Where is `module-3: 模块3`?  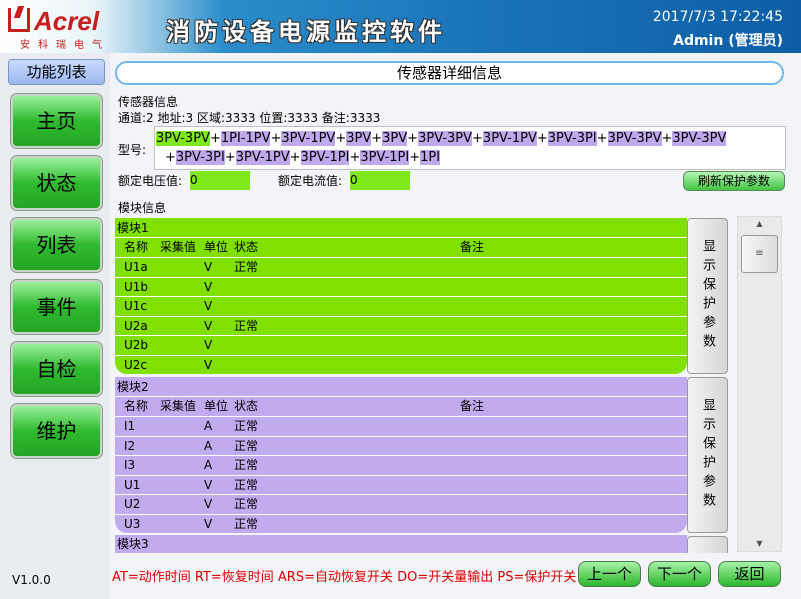
module-3: 模块3 is located at coordinates (401, 544).